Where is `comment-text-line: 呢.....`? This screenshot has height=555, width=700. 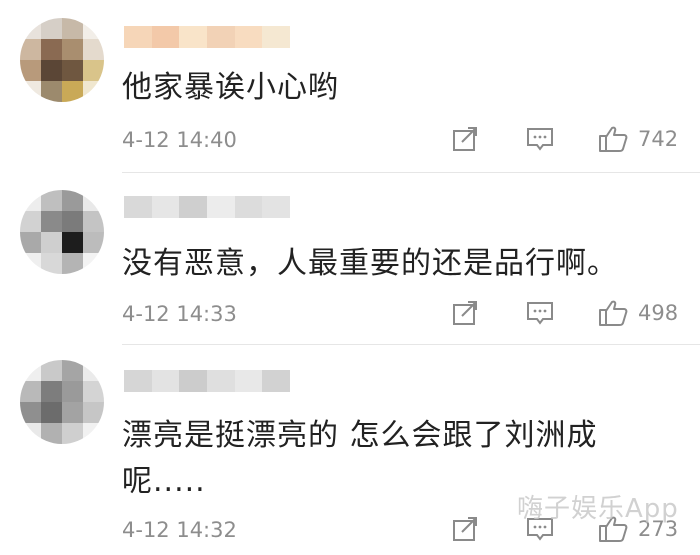
comment-text-line: 呢..... is located at coordinates (164, 481).